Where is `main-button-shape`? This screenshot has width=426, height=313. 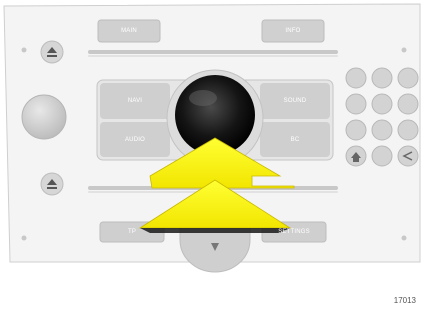 main-button-shape is located at coordinates (129, 31).